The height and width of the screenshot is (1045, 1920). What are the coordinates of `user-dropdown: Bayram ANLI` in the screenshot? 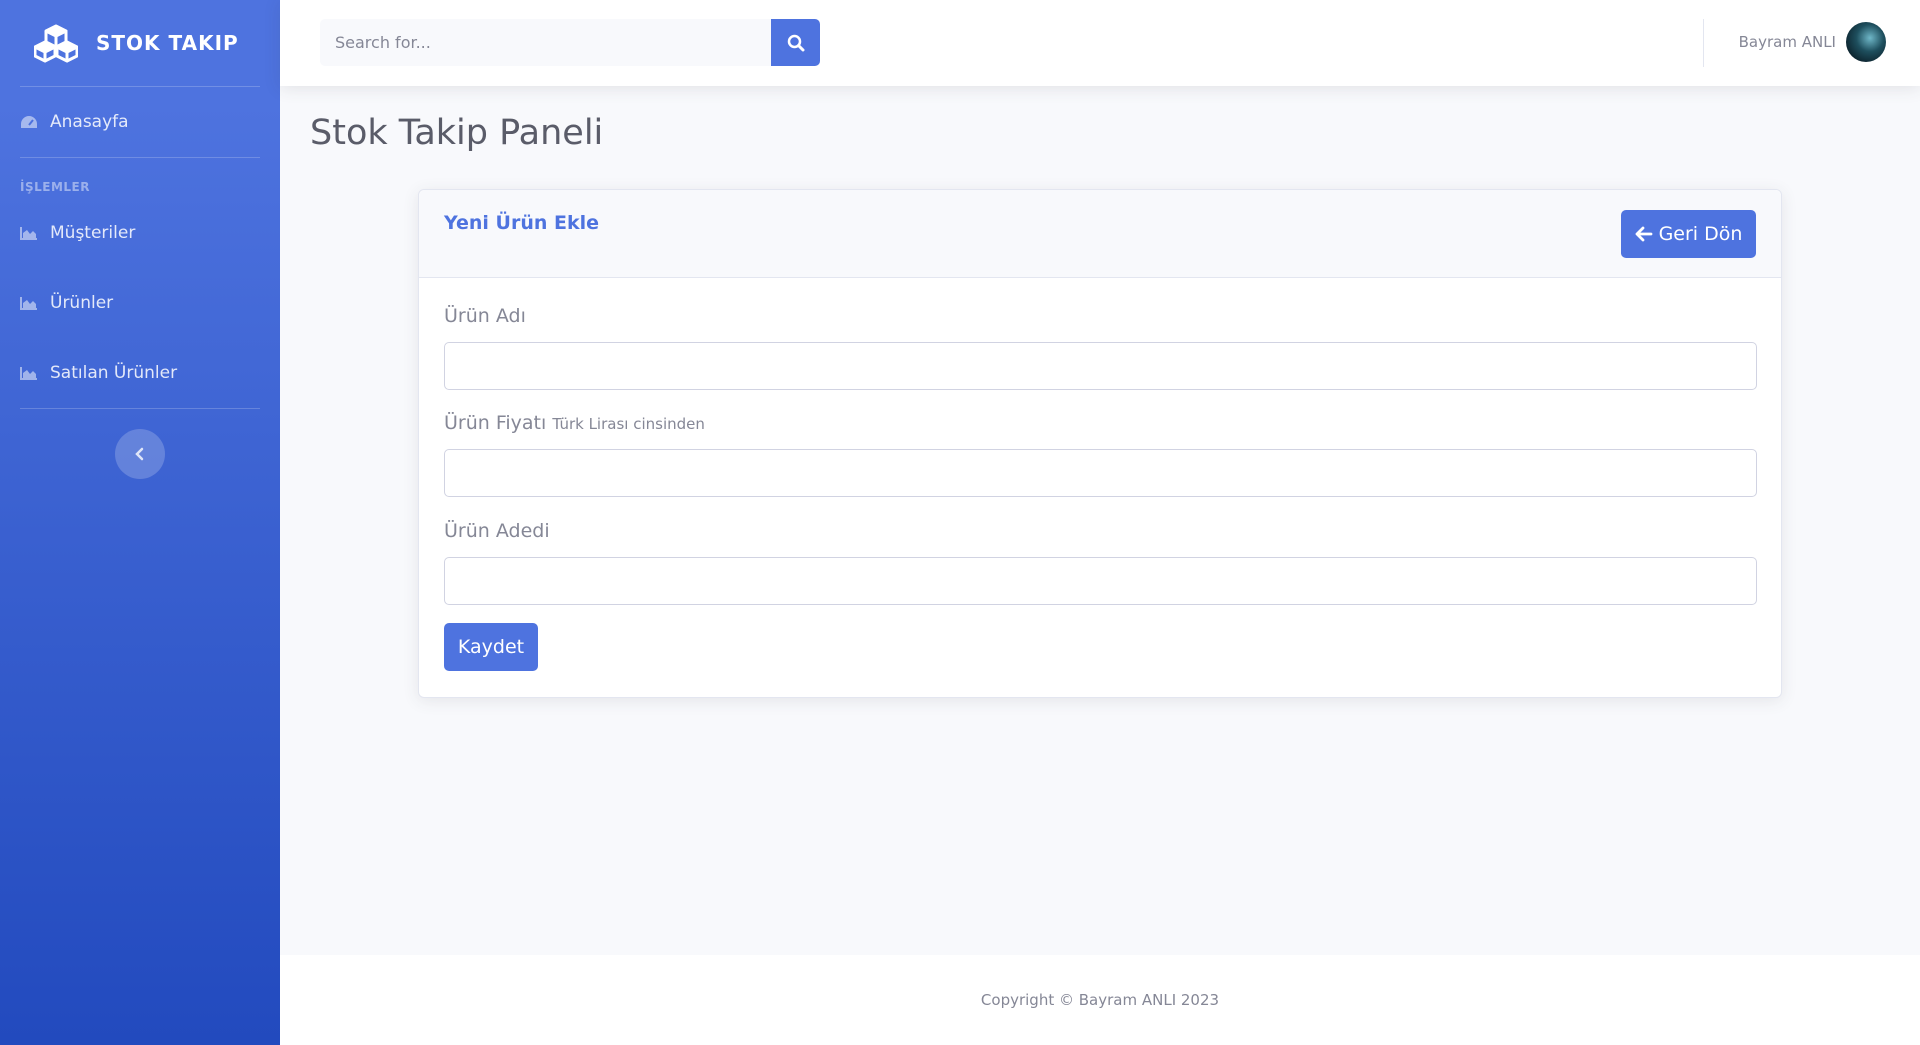 It's located at (1812, 42).